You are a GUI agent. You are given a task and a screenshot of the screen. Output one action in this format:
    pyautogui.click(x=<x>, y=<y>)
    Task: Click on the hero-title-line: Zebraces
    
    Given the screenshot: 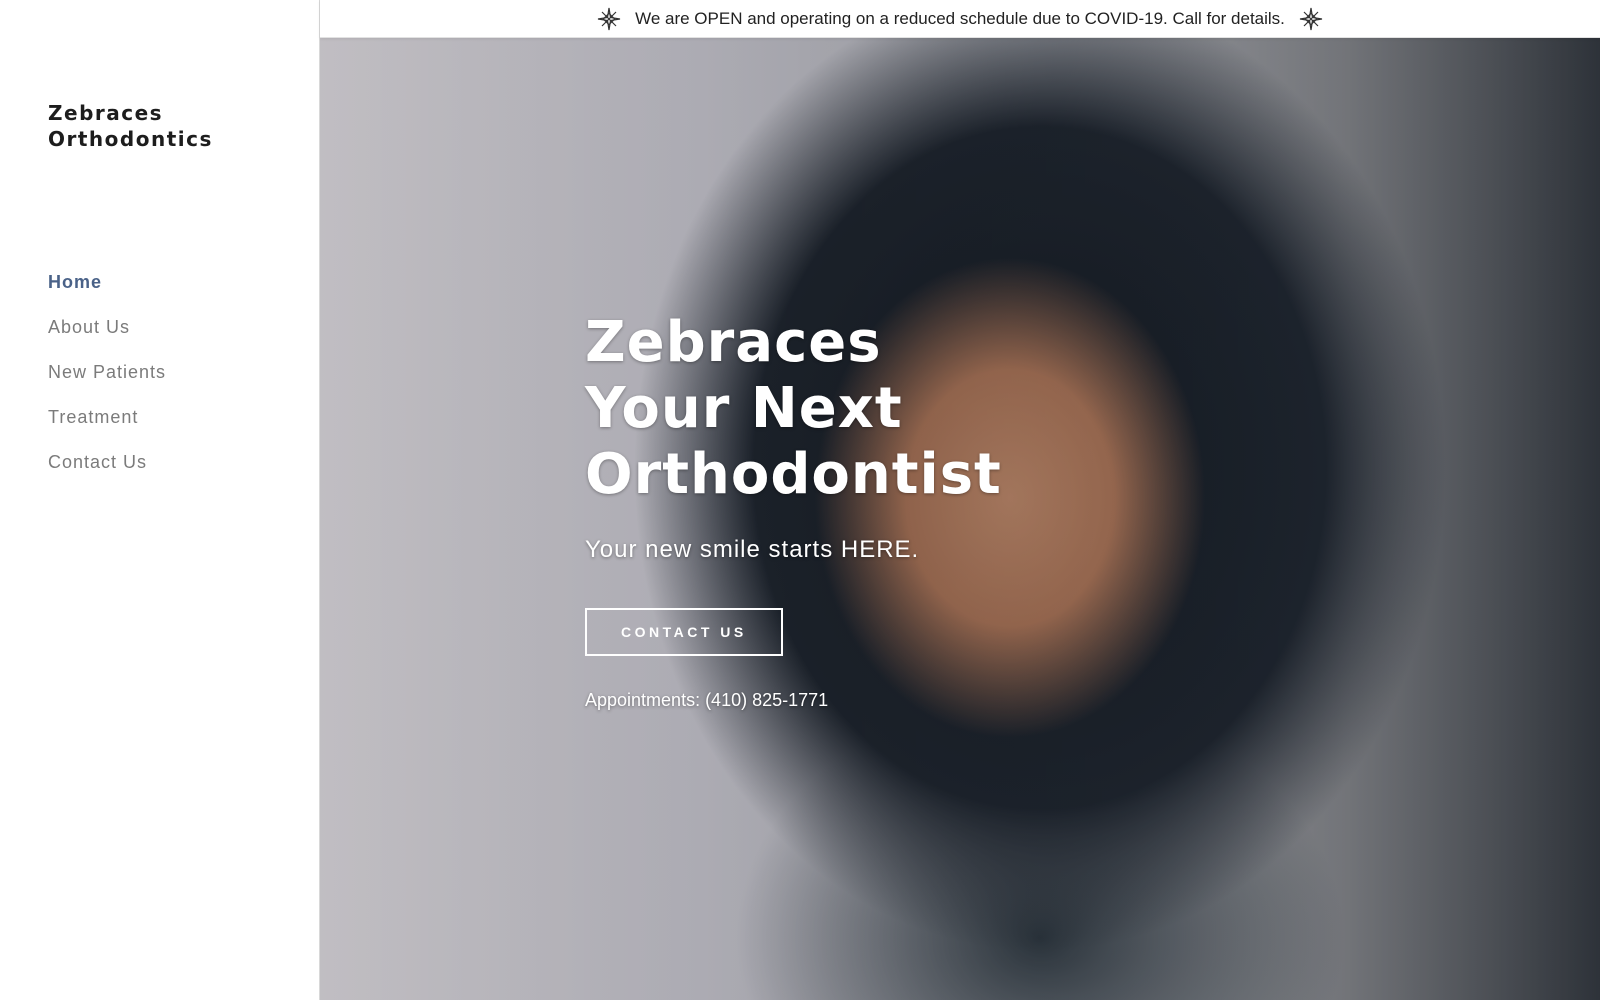 What is the action you would take?
    pyautogui.click(x=733, y=342)
    